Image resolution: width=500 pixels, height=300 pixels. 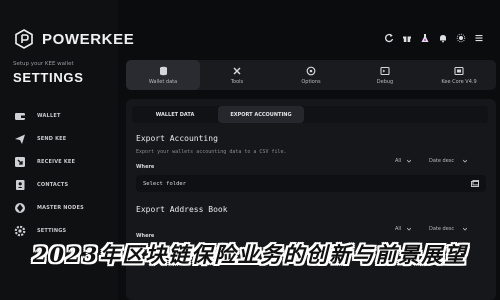 I want to click on sidebar-subtitle: Setup your KEE wallet, so click(x=43, y=64).